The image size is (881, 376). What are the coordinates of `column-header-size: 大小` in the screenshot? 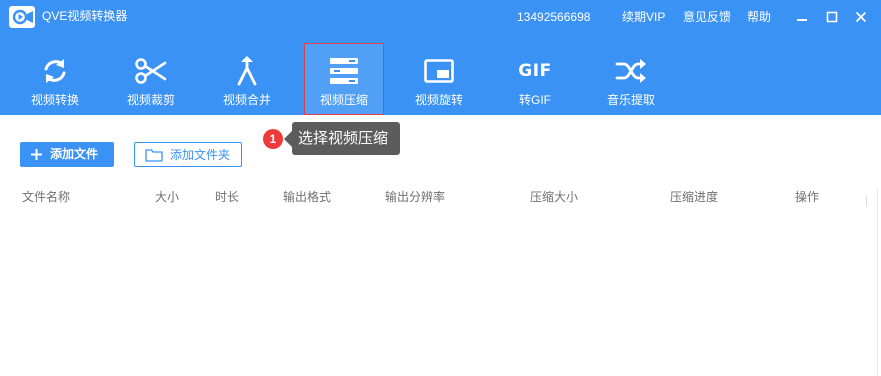 It's located at (167, 197).